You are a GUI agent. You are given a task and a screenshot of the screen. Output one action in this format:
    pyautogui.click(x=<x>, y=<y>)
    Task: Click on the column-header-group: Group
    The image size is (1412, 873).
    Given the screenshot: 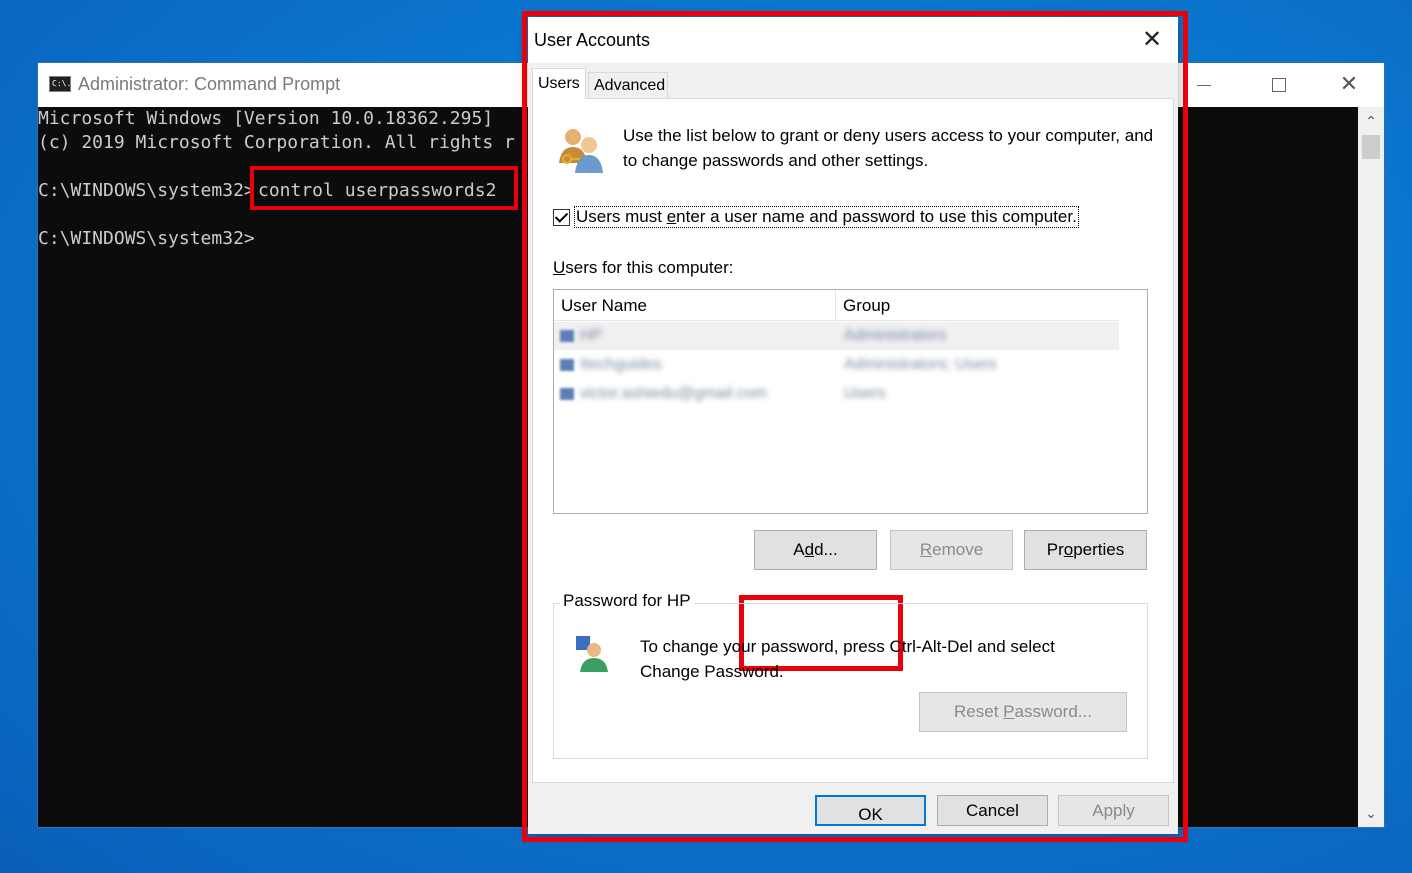 What is the action you would take?
    pyautogui.click(x=977, y=305)
    